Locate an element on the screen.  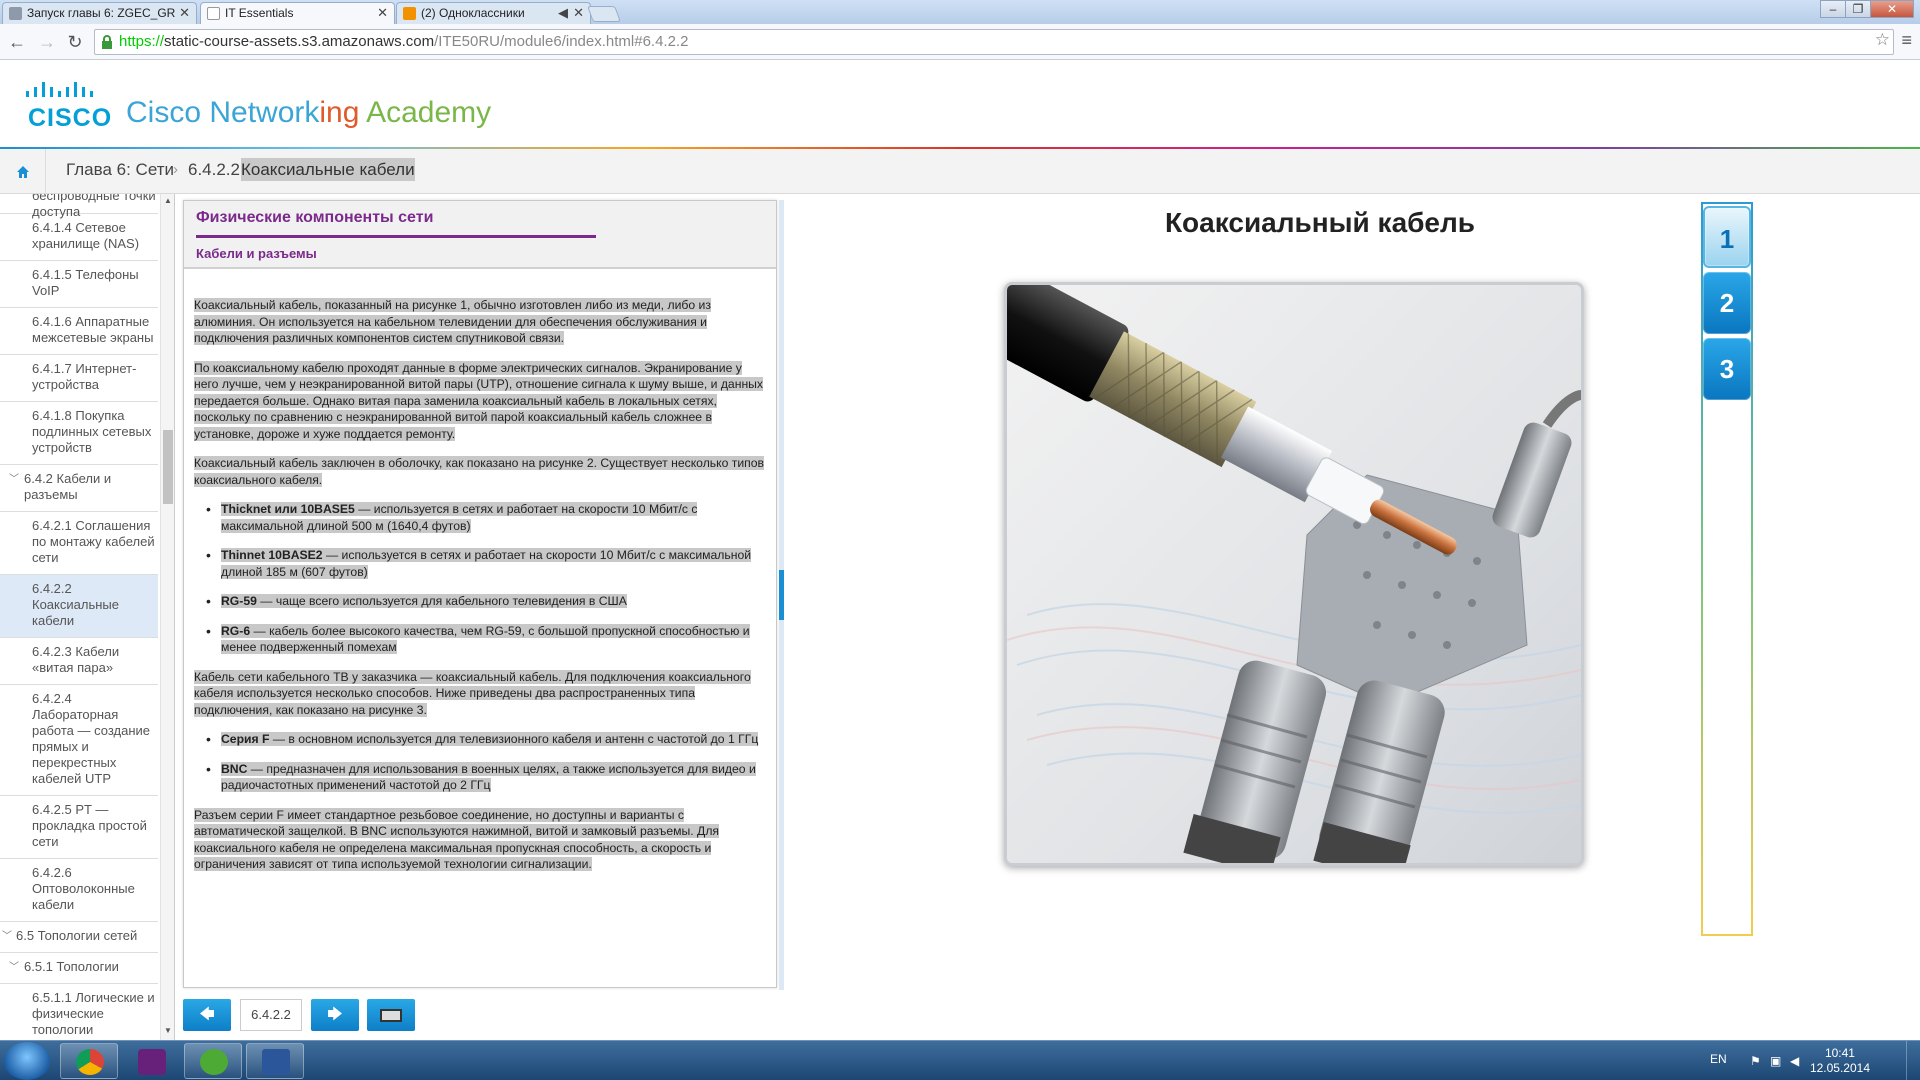
network-icon: ▣ is located at coordinates (1777, 1061).